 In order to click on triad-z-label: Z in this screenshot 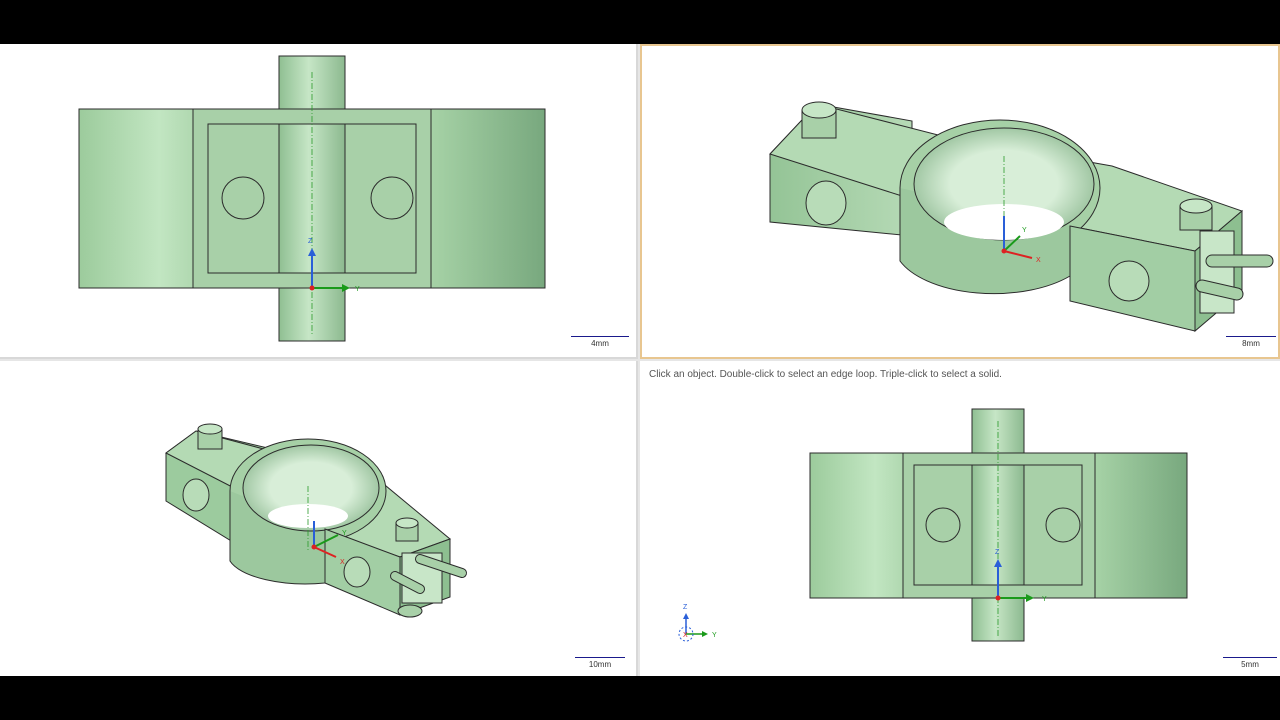, I will do `click(685, 607)`.